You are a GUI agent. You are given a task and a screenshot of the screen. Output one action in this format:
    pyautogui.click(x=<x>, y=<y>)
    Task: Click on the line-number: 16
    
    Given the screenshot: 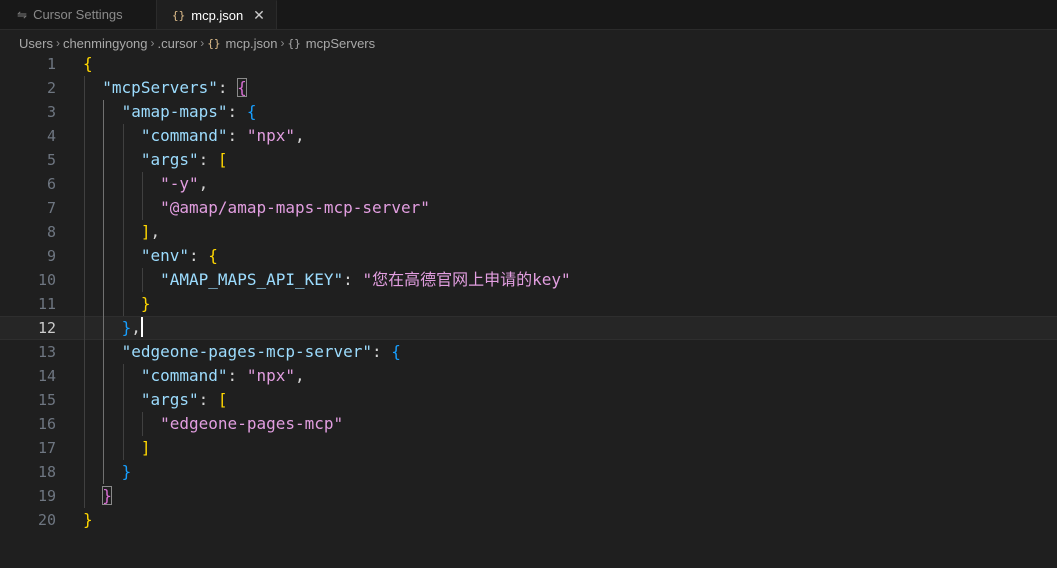 What is the action you would take?
    pyautogui.click(x=46, y=424)
    